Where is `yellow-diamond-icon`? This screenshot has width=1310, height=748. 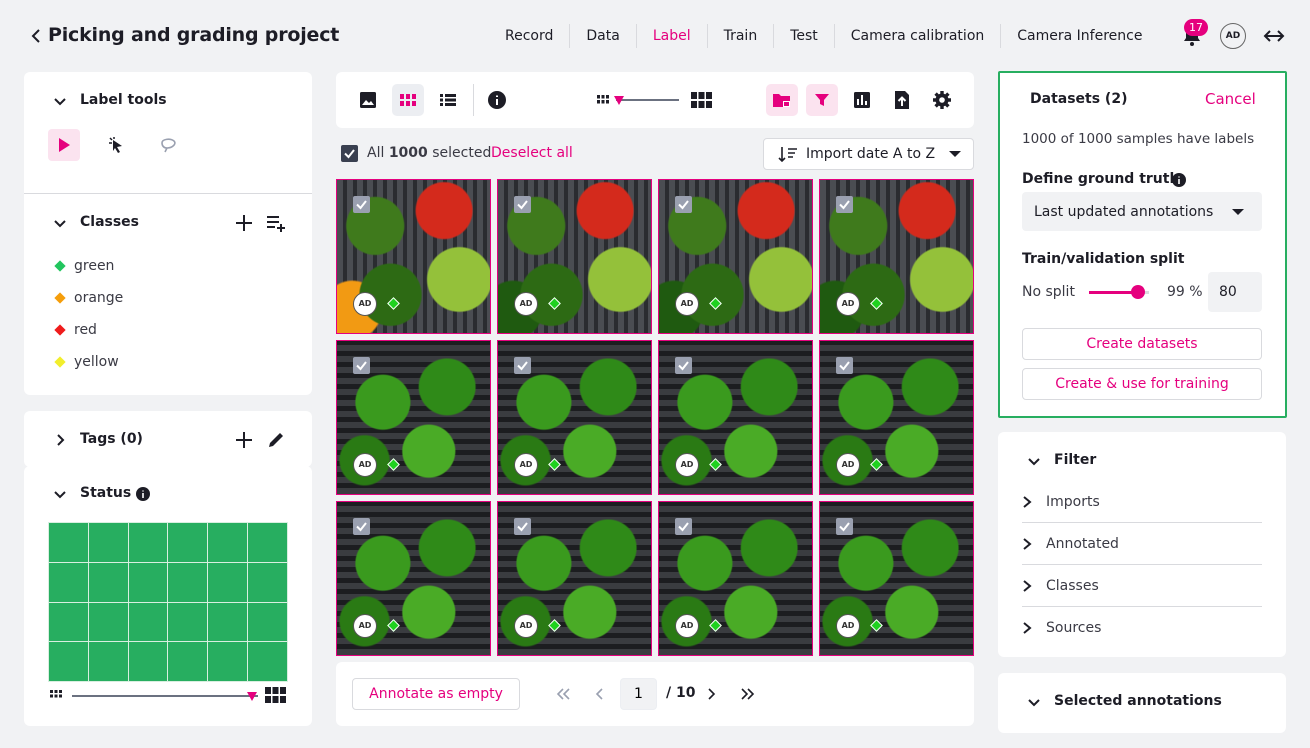
yellow-diamond-icon is located at coordinates (60, 362).